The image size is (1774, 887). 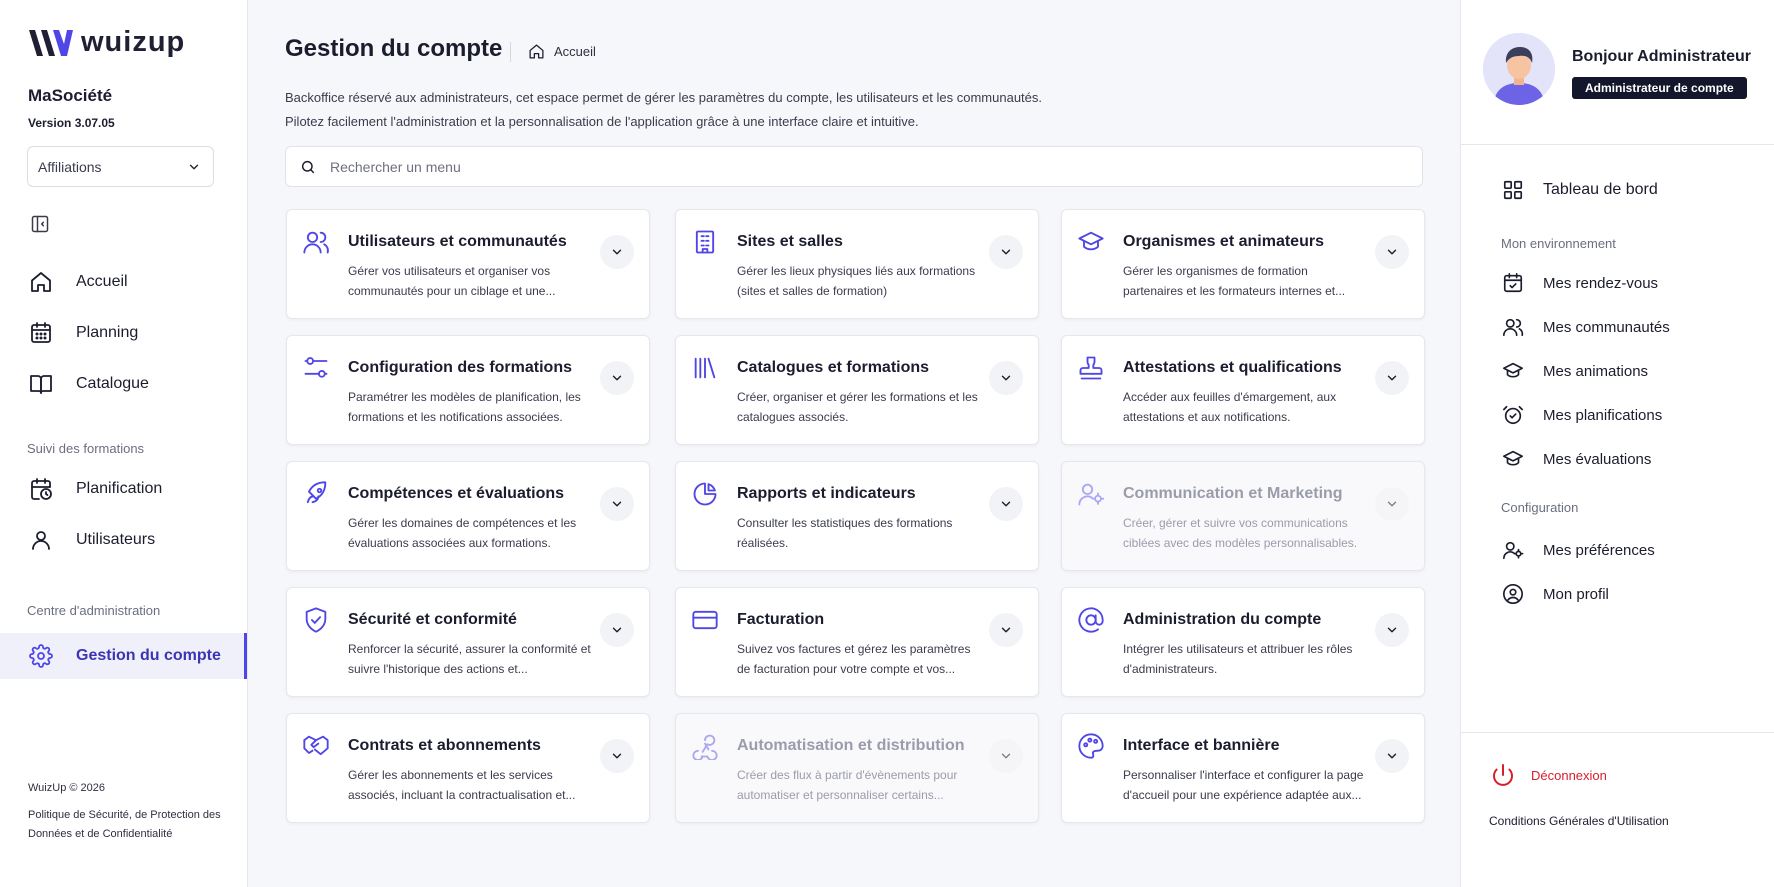 I want to click on user-cog-icon, so click(x=1513, y=550).